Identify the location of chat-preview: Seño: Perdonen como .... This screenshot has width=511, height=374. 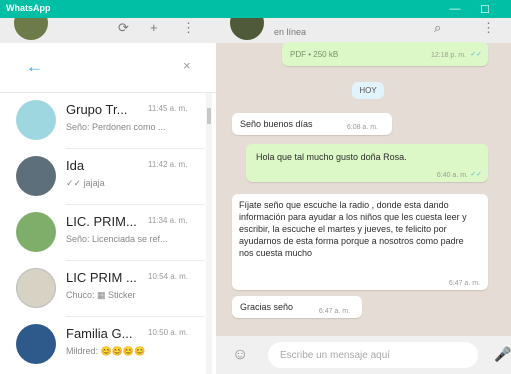
(116, 127).